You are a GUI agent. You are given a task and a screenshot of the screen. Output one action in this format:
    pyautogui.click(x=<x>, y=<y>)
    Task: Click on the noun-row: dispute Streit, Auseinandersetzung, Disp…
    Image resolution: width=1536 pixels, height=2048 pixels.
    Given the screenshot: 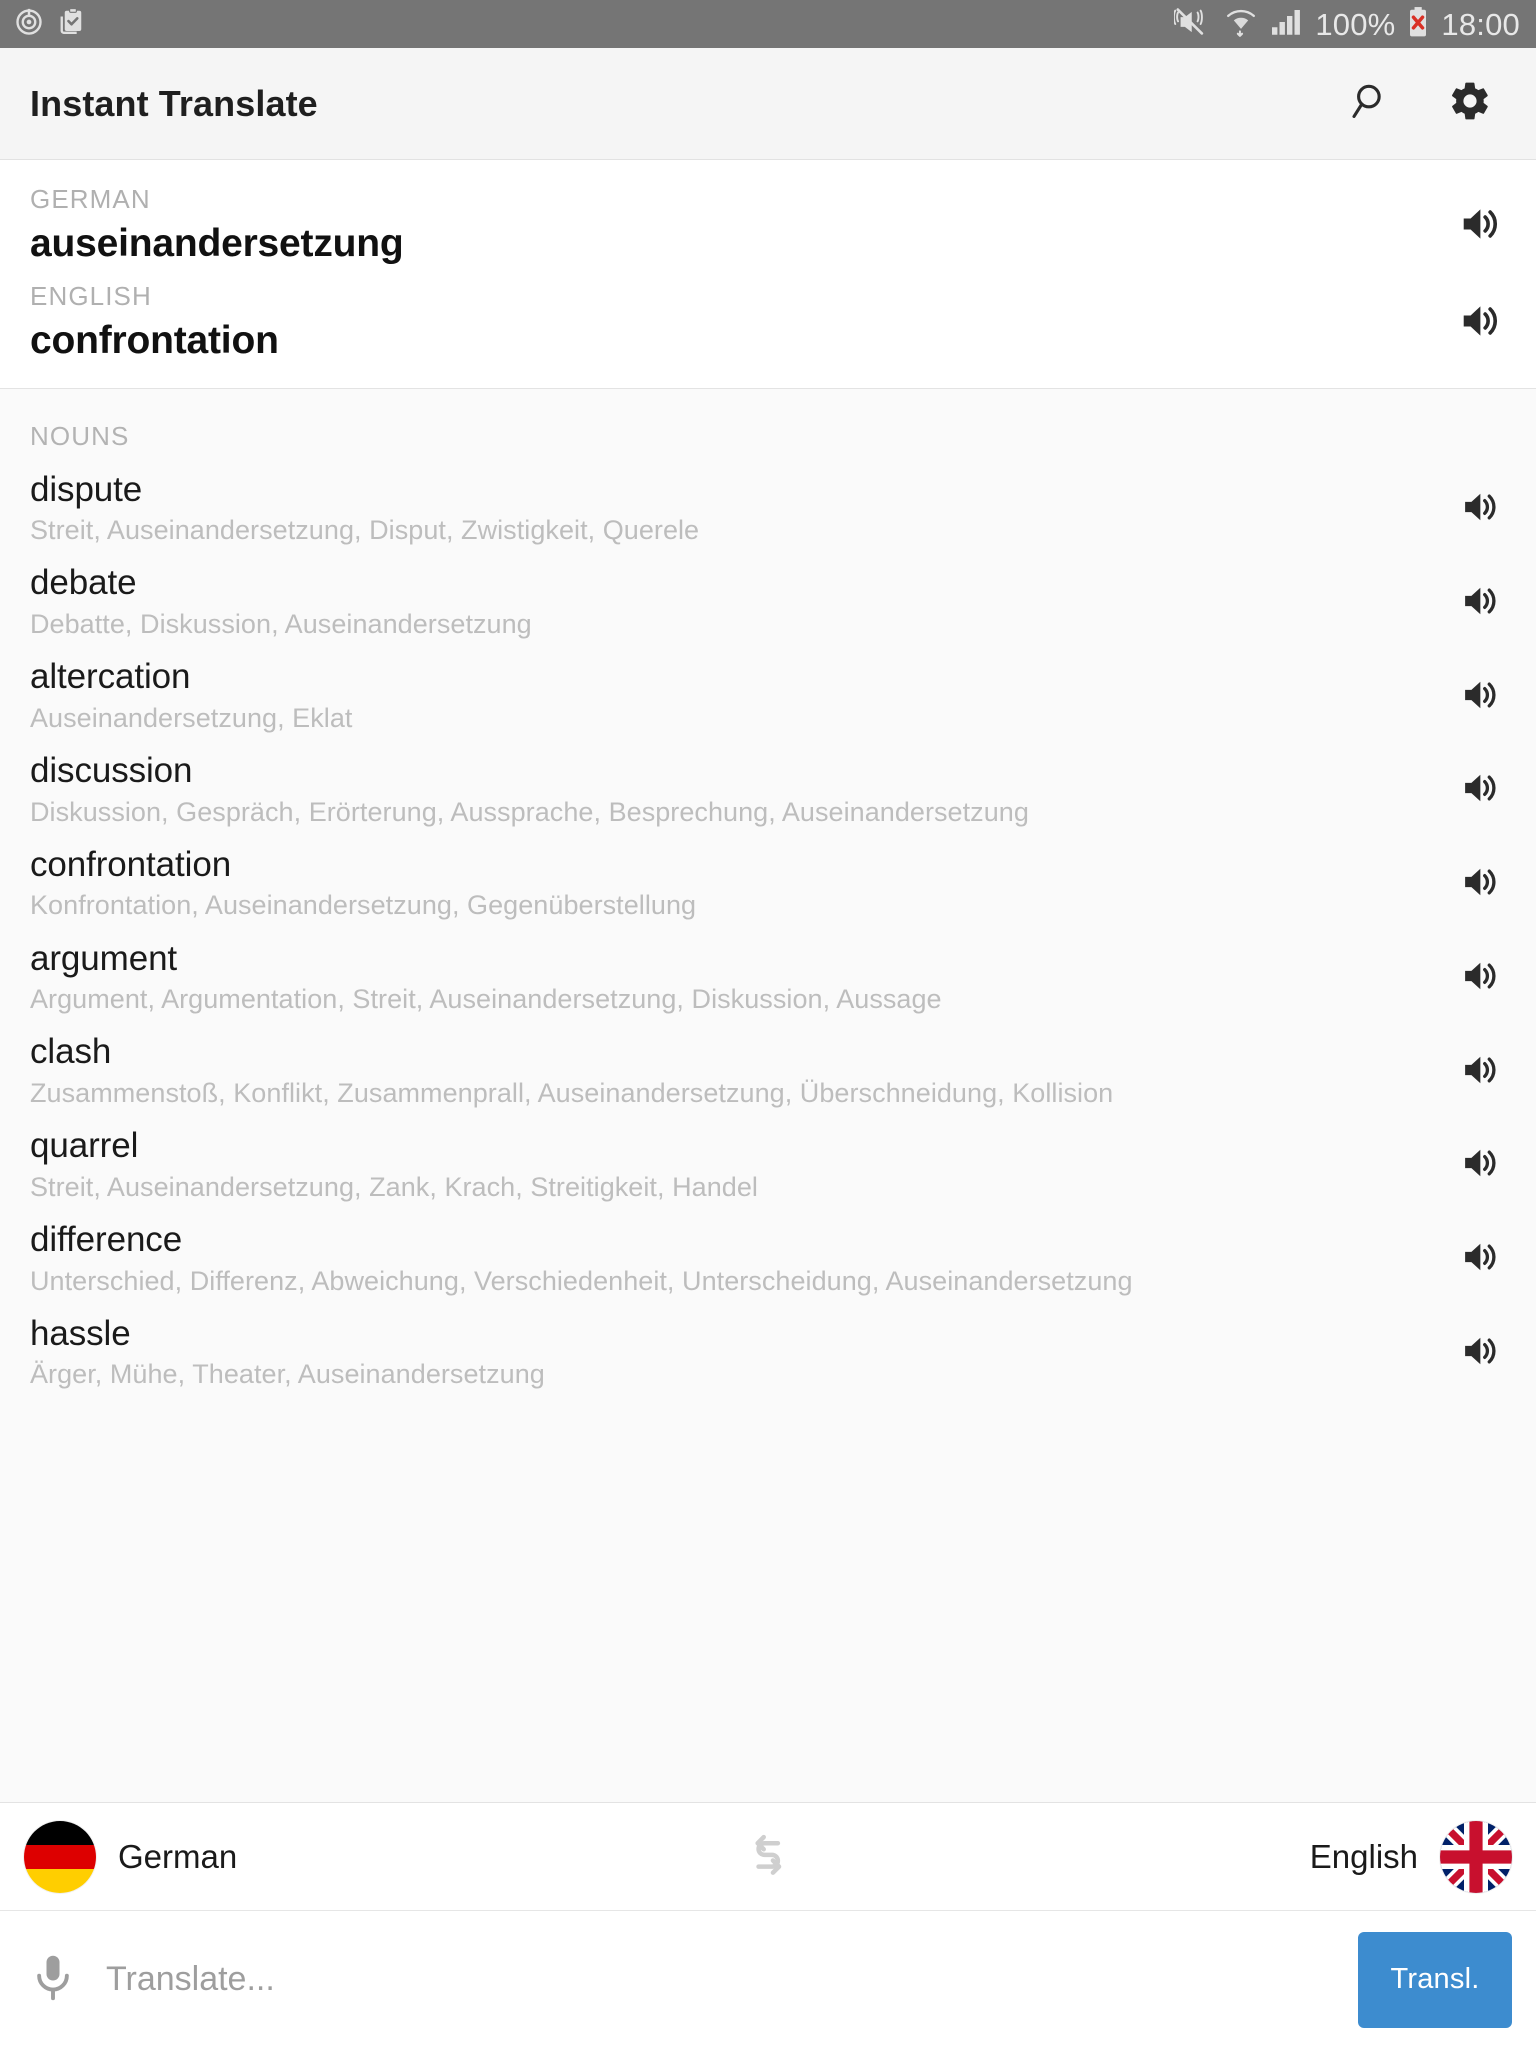 What is the action you would take?
    pyautogui.click(x=768, y=510)
    